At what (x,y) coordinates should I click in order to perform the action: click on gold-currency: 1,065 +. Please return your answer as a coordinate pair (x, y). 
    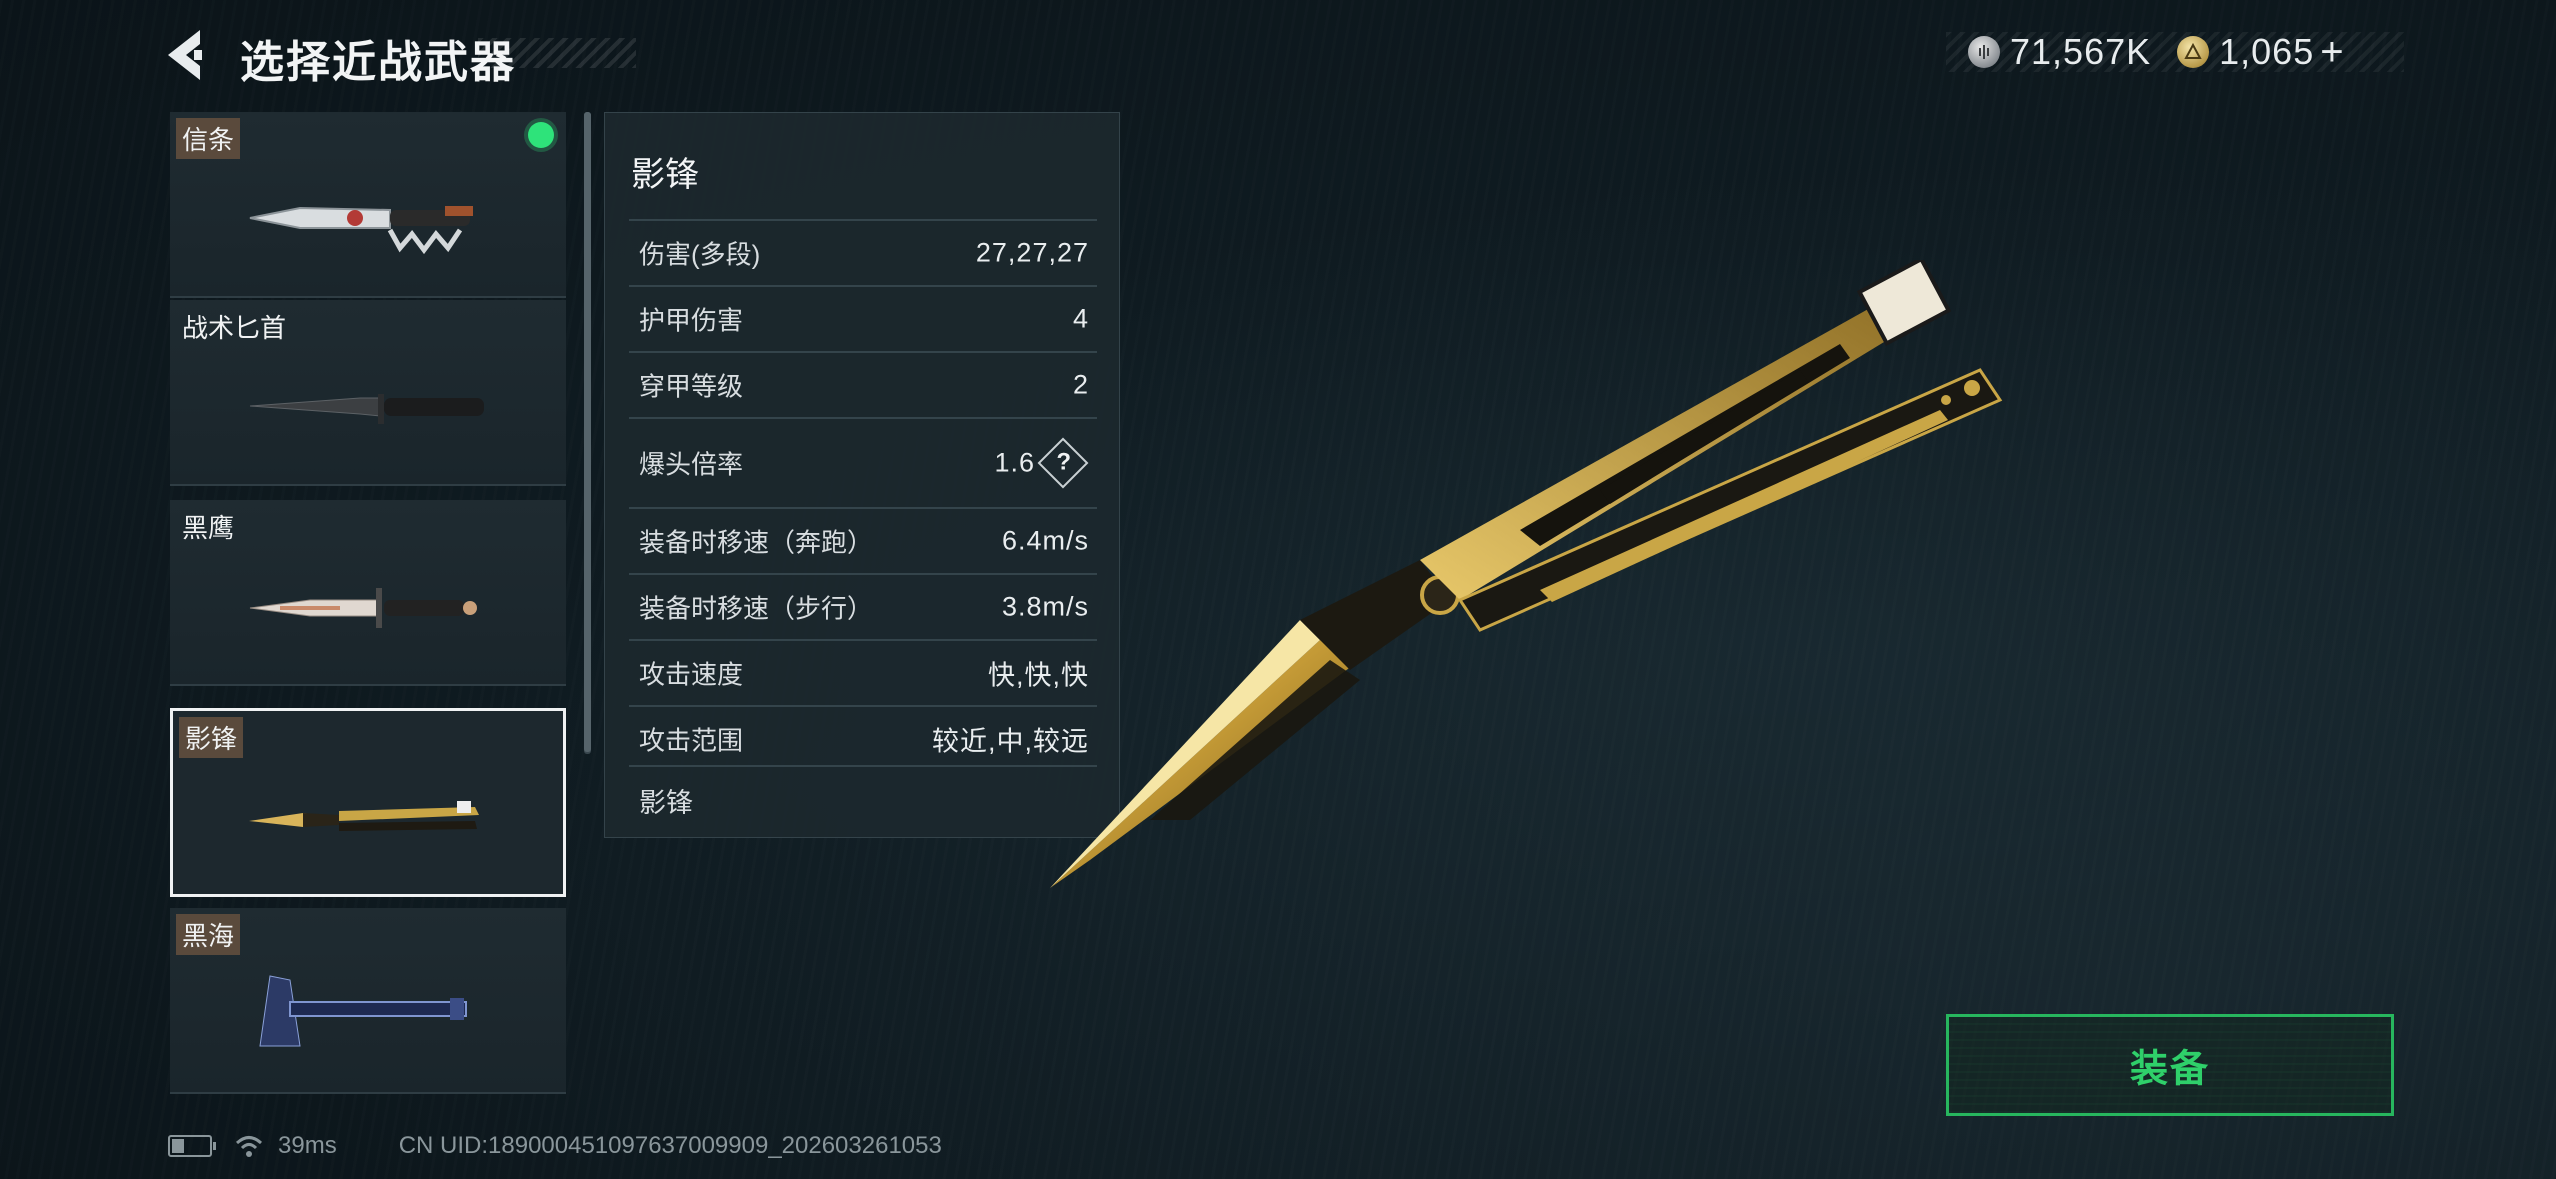
    Looking at the image, I should click on (2260, 52).